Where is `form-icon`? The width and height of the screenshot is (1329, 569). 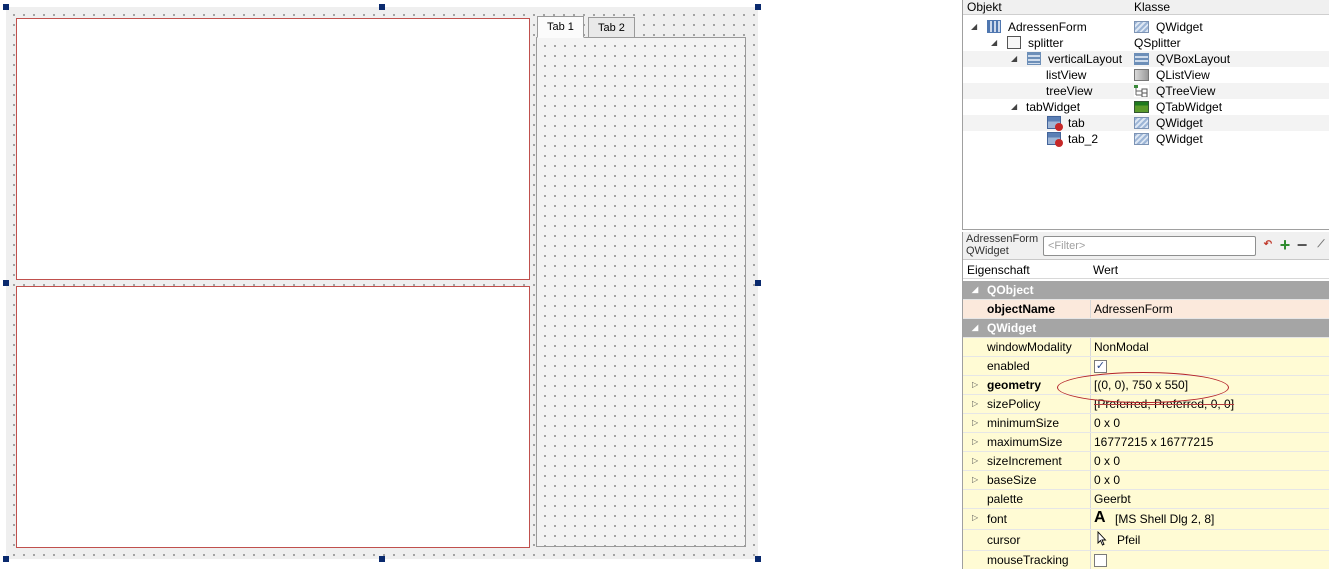
form-icon is located at coordinates (994, 26).